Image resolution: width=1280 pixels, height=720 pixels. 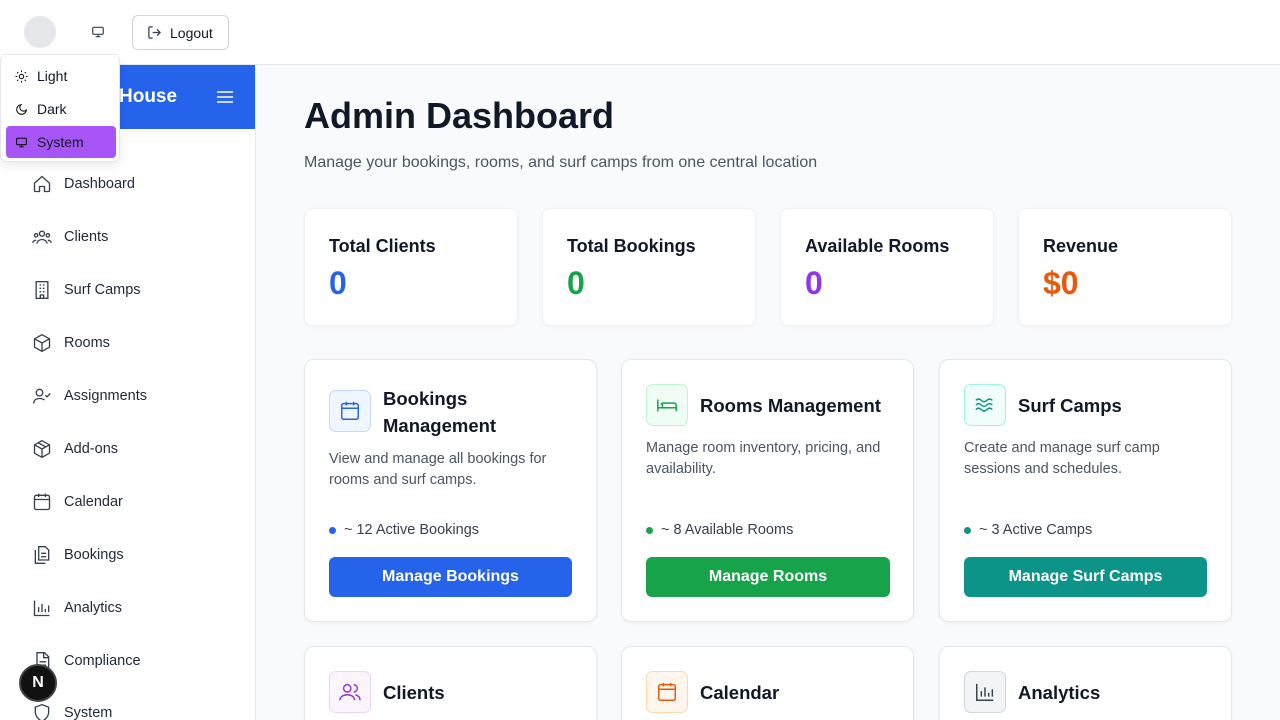 I want to click on moon-icon, so click(x=22, y=109).